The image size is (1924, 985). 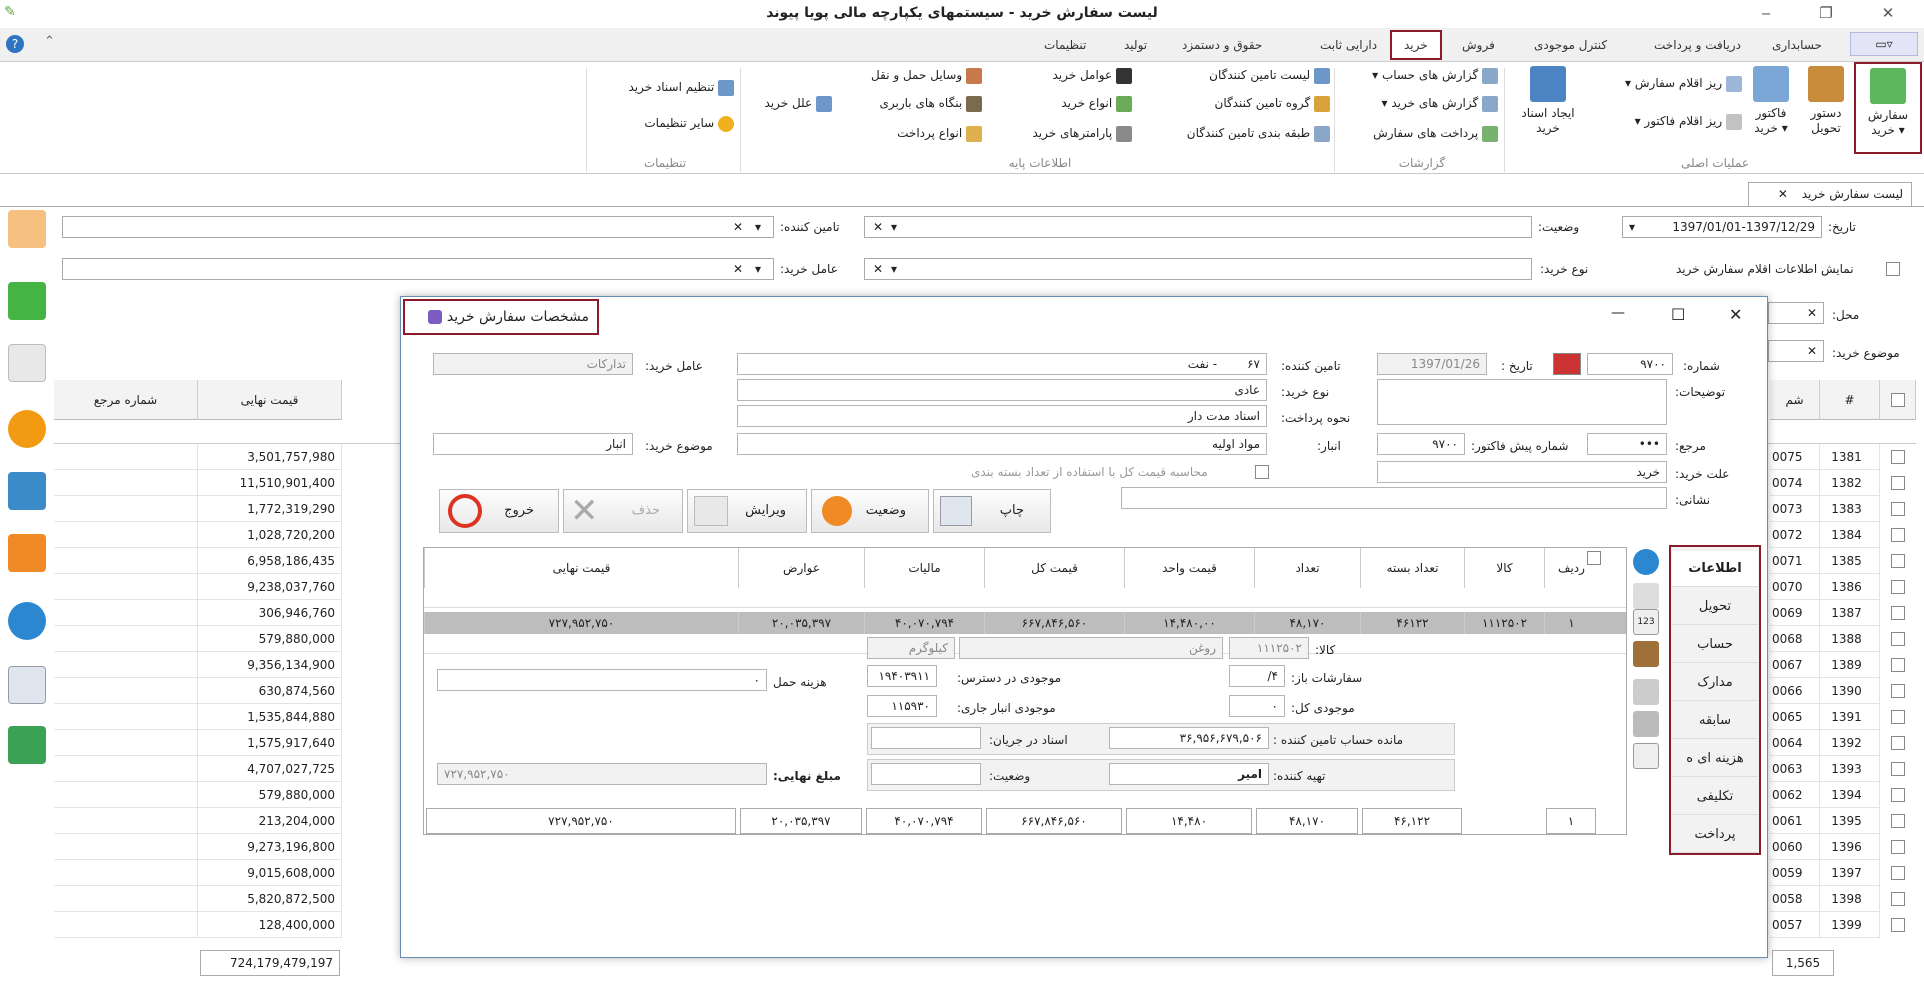 I want to click on date-dropdown-icon: ▾, so click(x=1632, y=227).